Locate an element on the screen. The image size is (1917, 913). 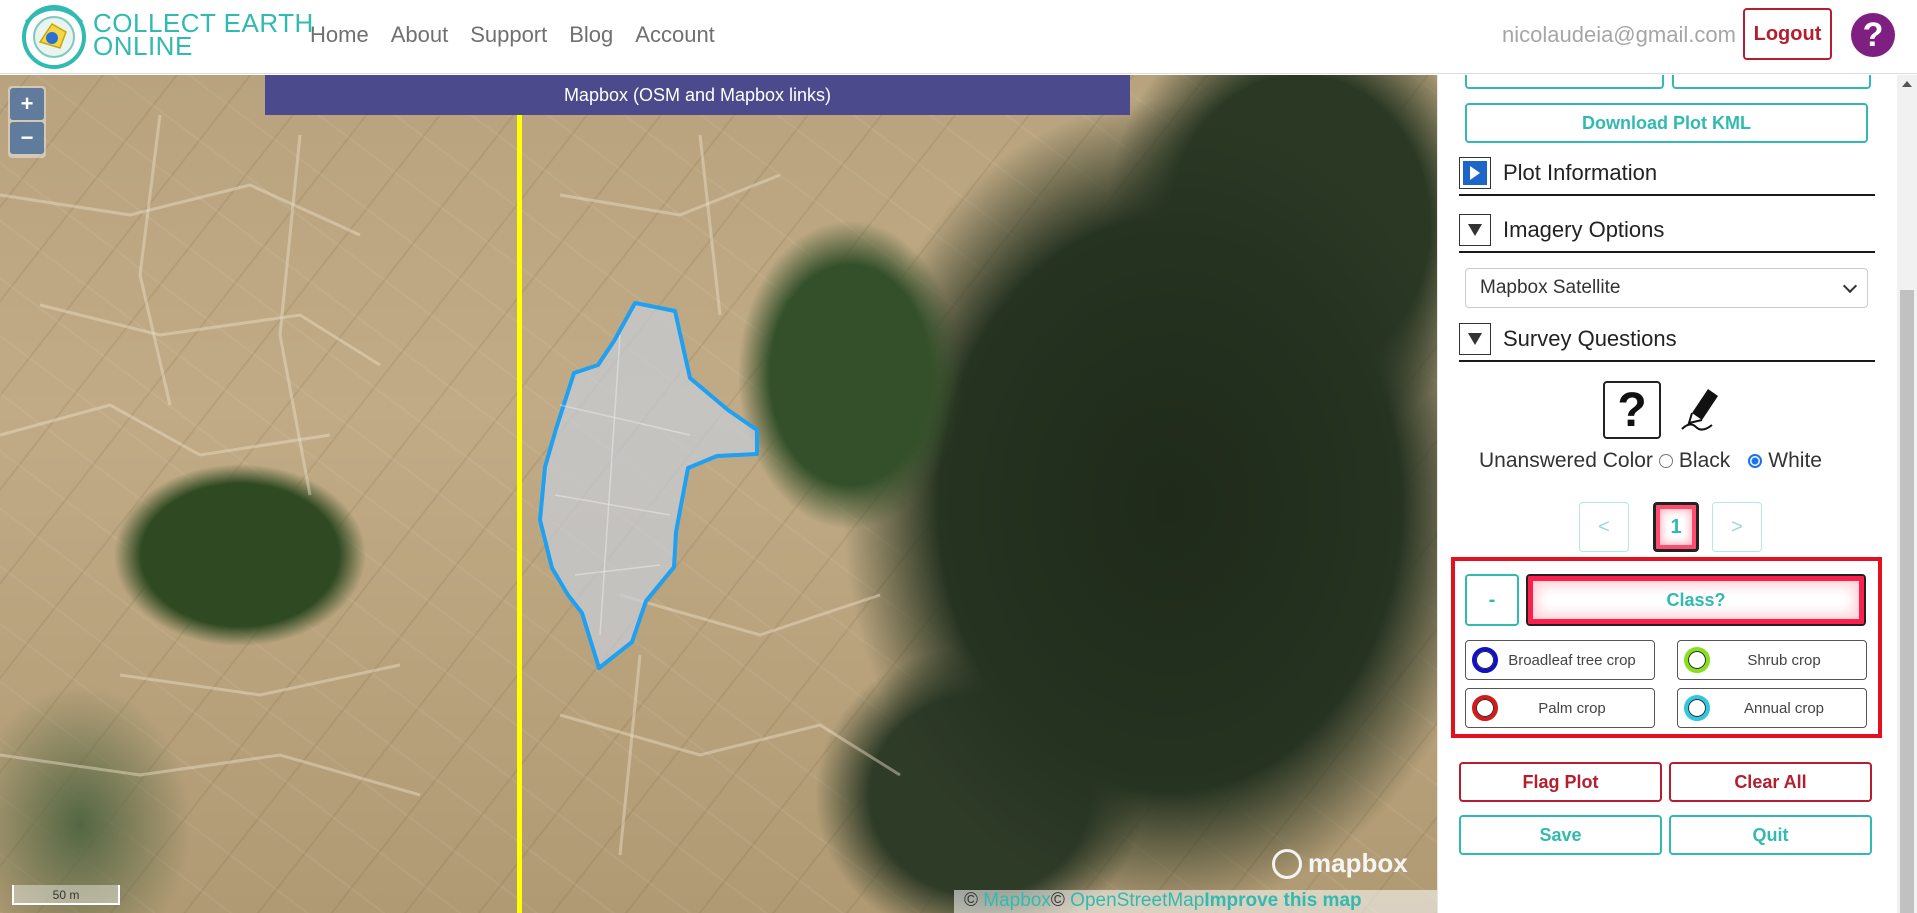
next-question-button: > is located at coordinates (1737, 527).